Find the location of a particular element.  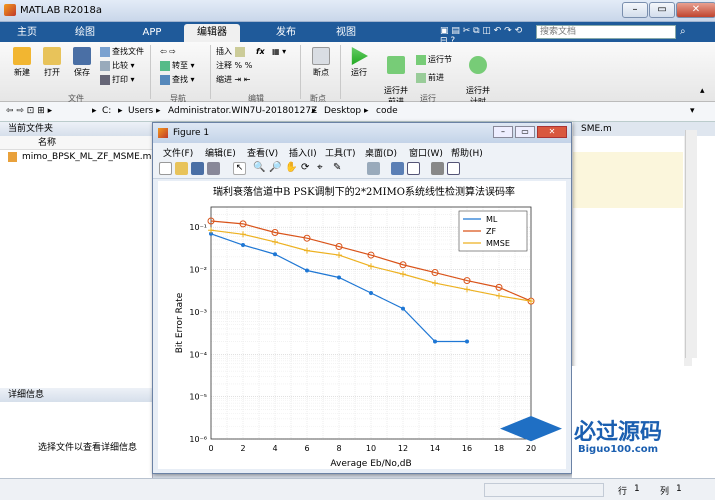

group-divider is located at coordinates (150, 72).